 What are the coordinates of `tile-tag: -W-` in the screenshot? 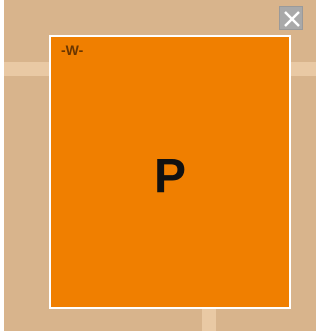 It's located at (72, 50).